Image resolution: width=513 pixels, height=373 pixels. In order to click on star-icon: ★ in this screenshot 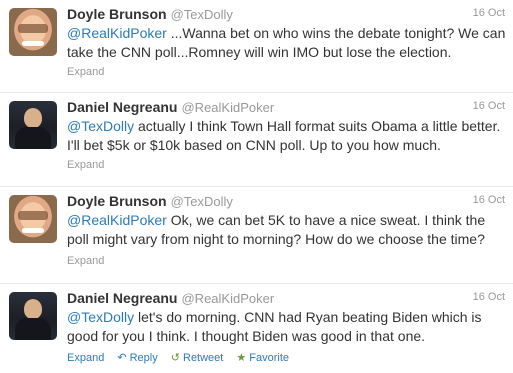, I will do `click(241, 358)`.